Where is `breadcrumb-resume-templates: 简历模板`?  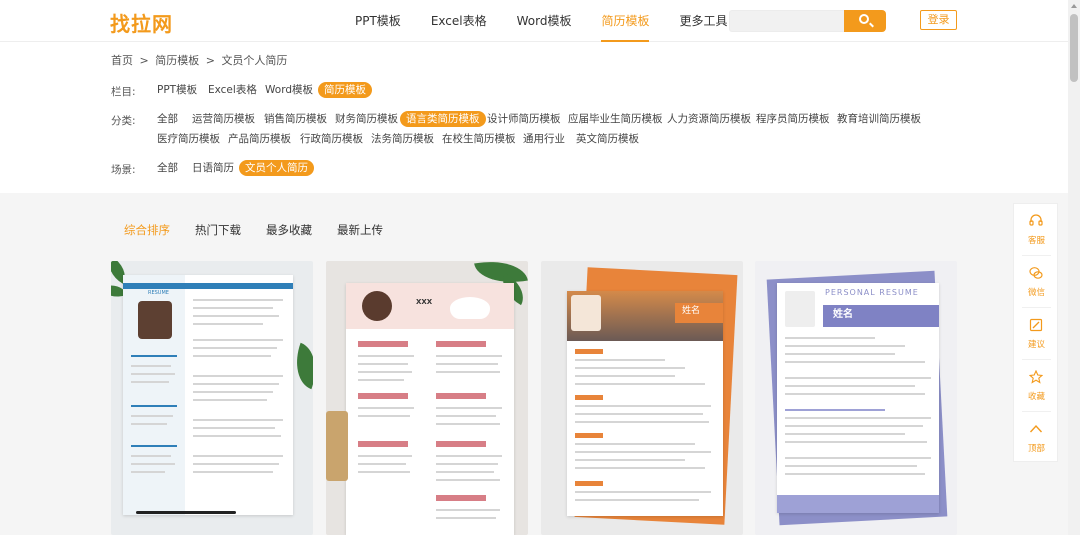
breadcrumb-resume-templates: 简历模板 is located at coordinates (177, 60).